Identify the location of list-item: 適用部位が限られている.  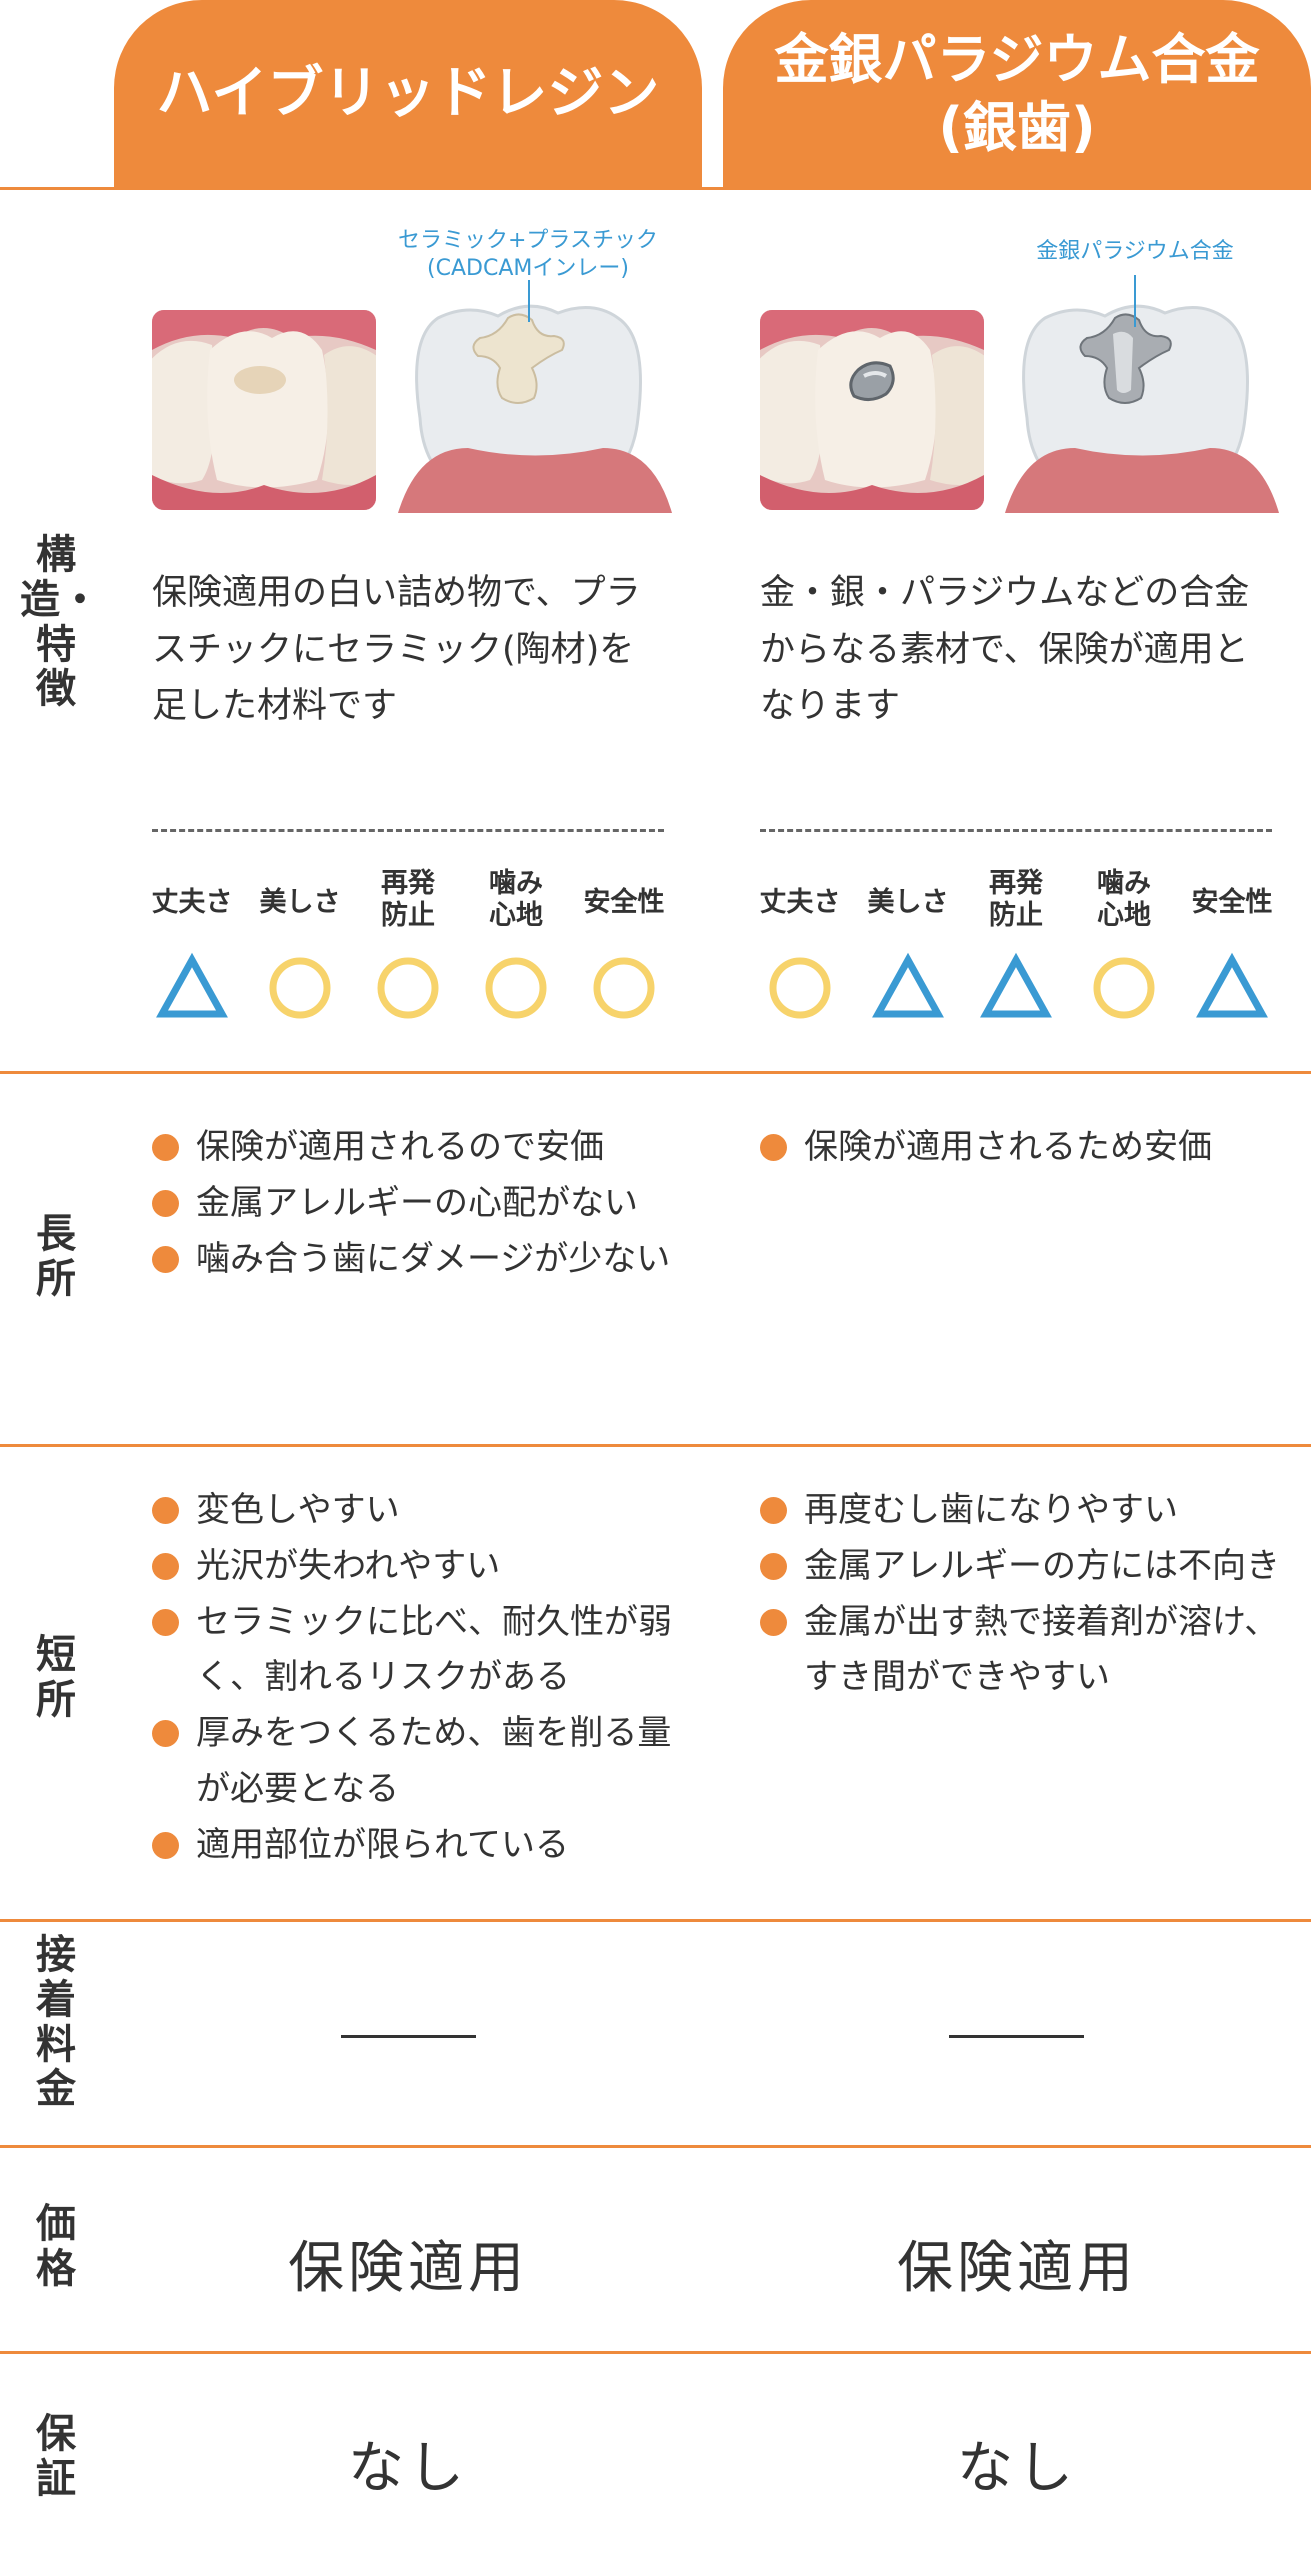
(412, 1846).